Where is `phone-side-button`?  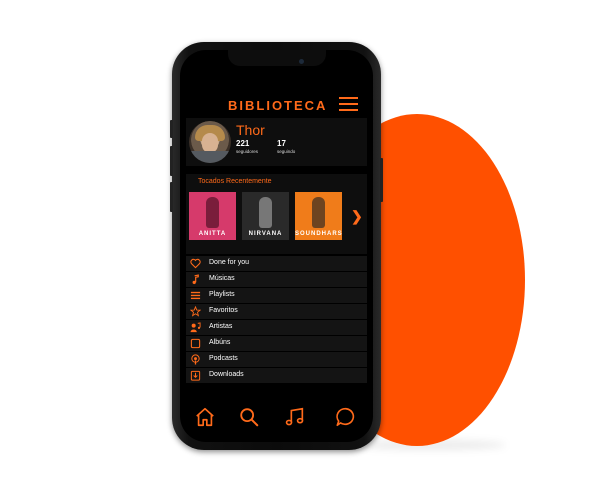 phone-side-button is located at coordinates (171, 129).